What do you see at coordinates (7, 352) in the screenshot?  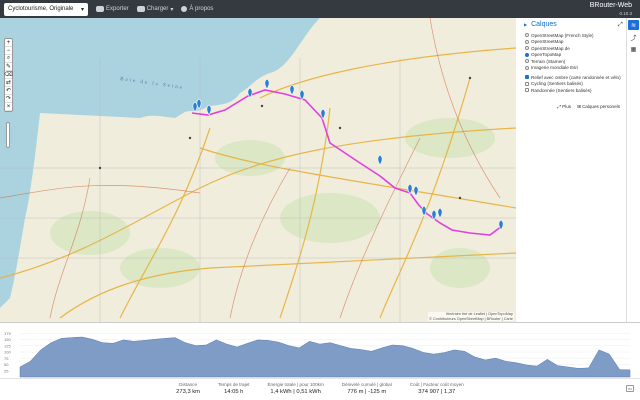 I see `y-tick-label: 100` at bounding box center [7, 352].